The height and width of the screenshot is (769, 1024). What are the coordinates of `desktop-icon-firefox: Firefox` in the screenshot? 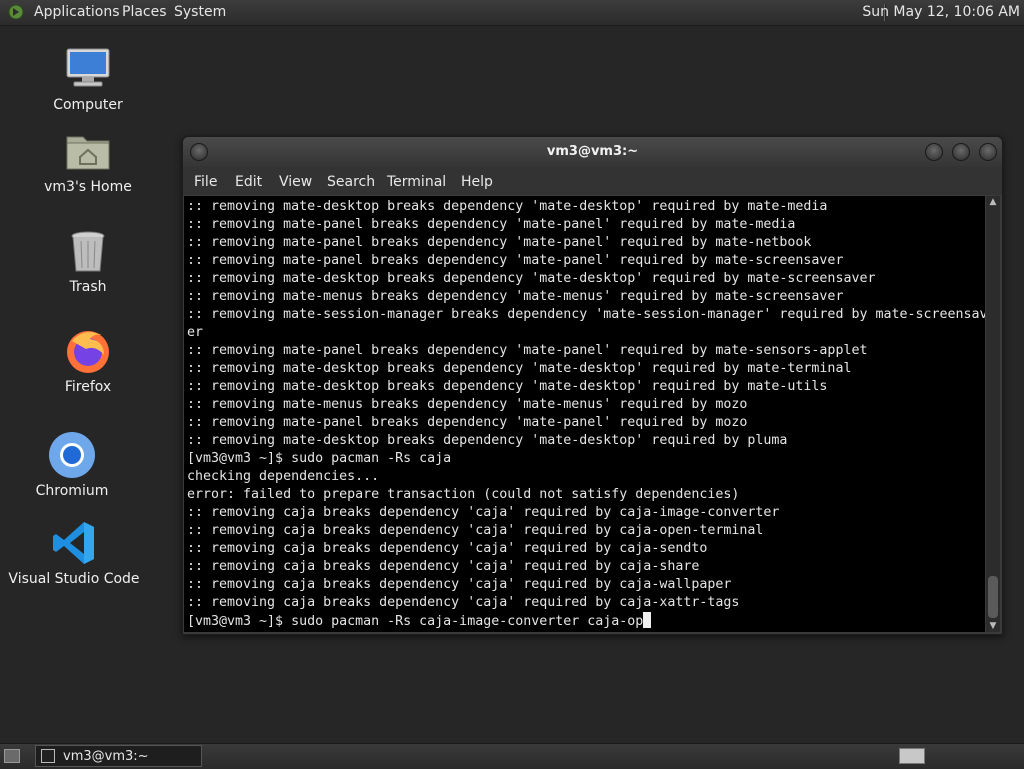 It's located at (88, 361).